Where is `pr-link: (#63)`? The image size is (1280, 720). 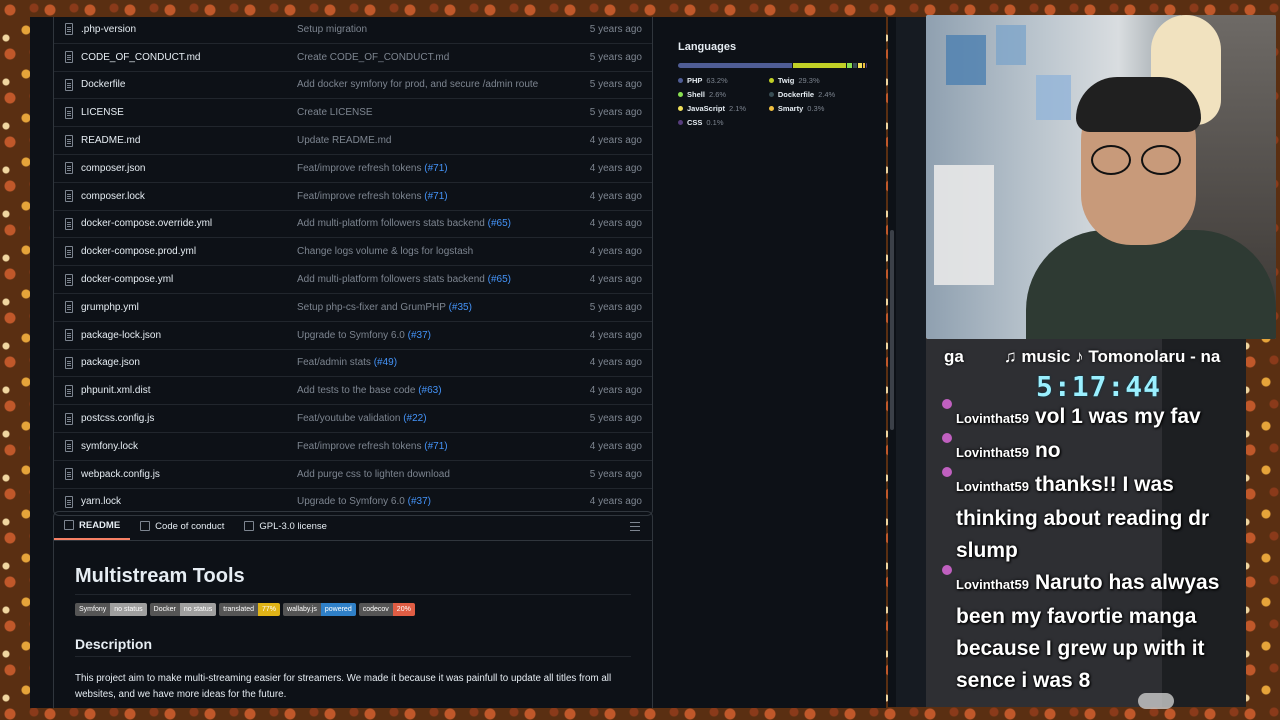
pr-link: (#63) is located at coordinates (429, 390).